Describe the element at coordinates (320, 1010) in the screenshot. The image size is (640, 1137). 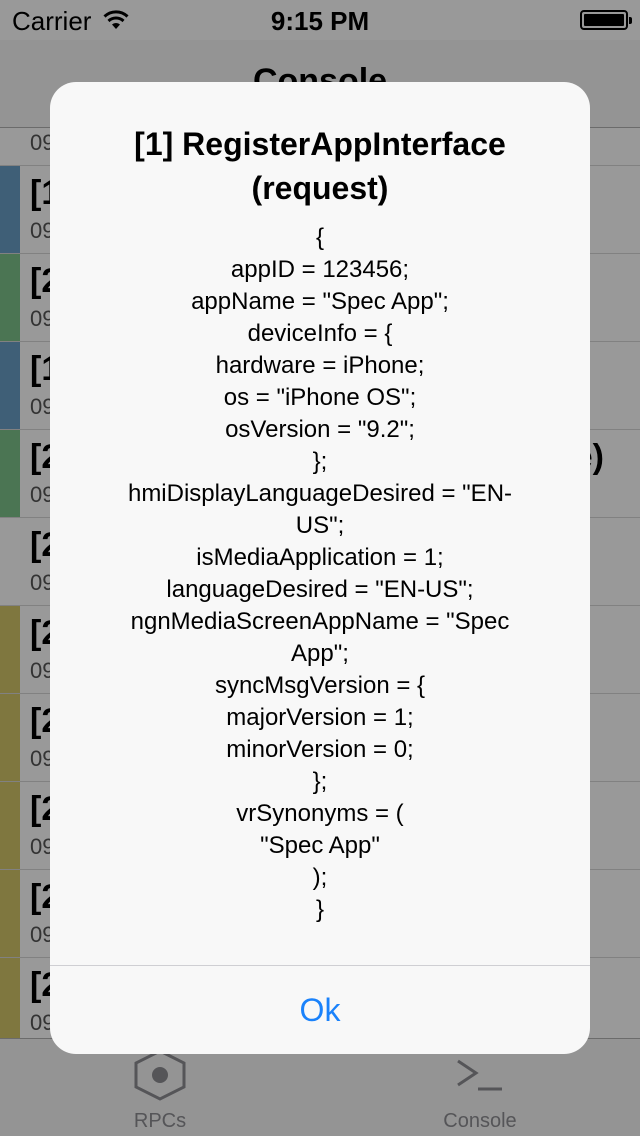
I see `ok-button: Ok` at that location.